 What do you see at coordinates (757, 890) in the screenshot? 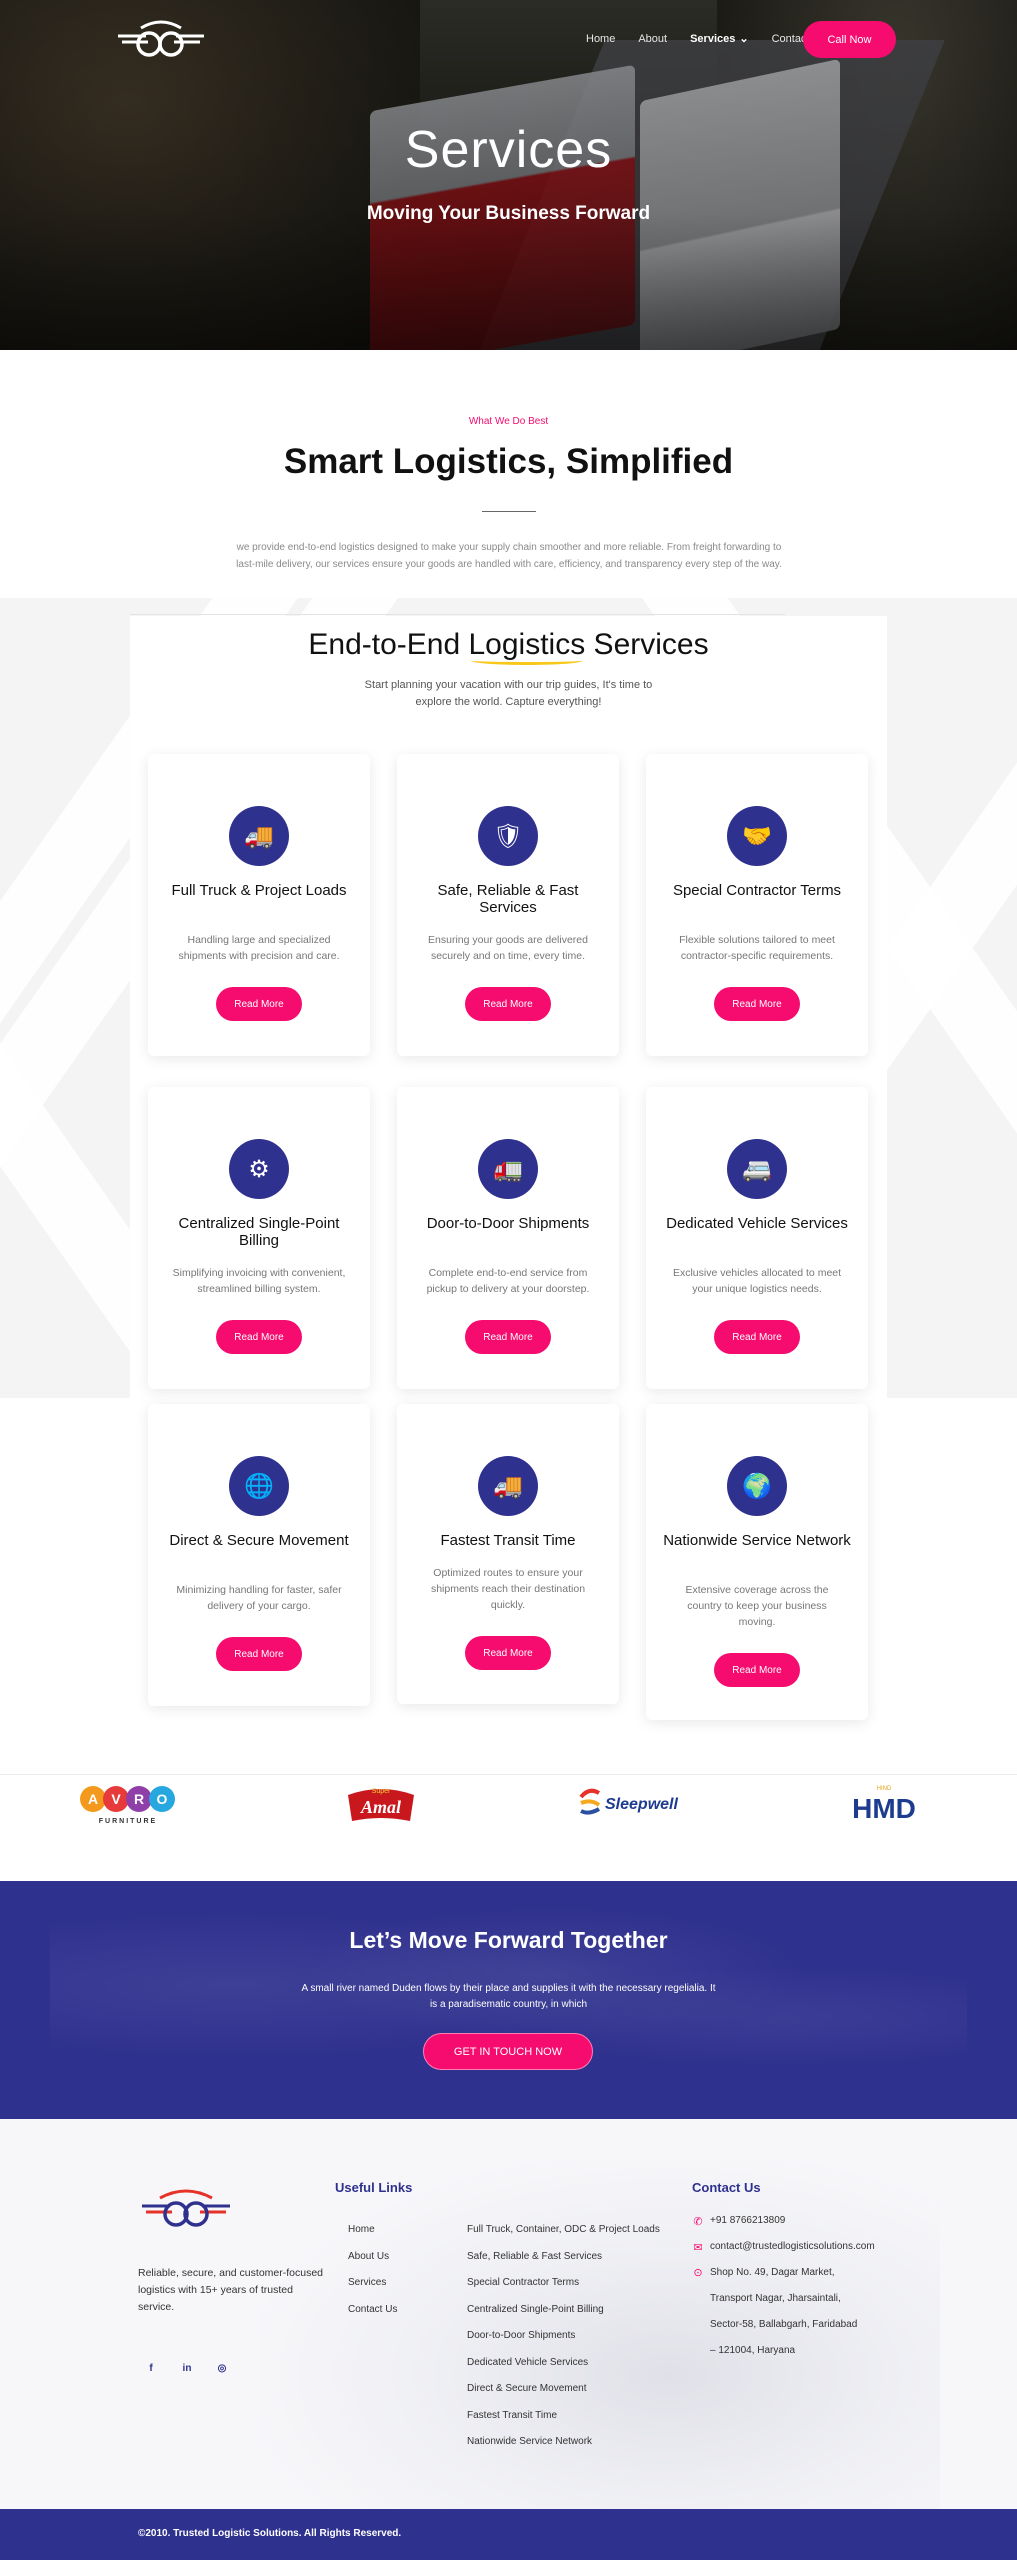
I see `service-card-title: Special Contractor Terms` at bounding box center [757, 890].